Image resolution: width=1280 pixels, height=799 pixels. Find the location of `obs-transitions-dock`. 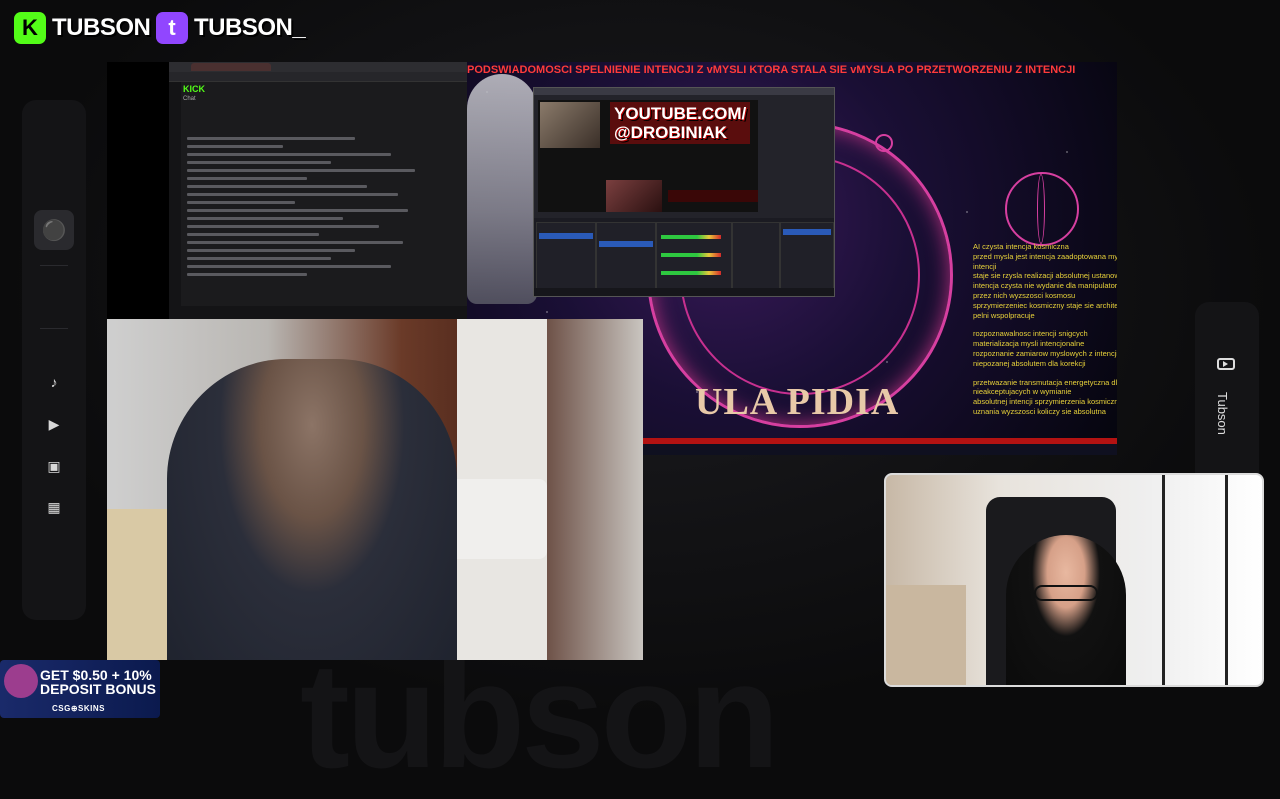

obs-transitions-dock is located at coordinates (756, 256).